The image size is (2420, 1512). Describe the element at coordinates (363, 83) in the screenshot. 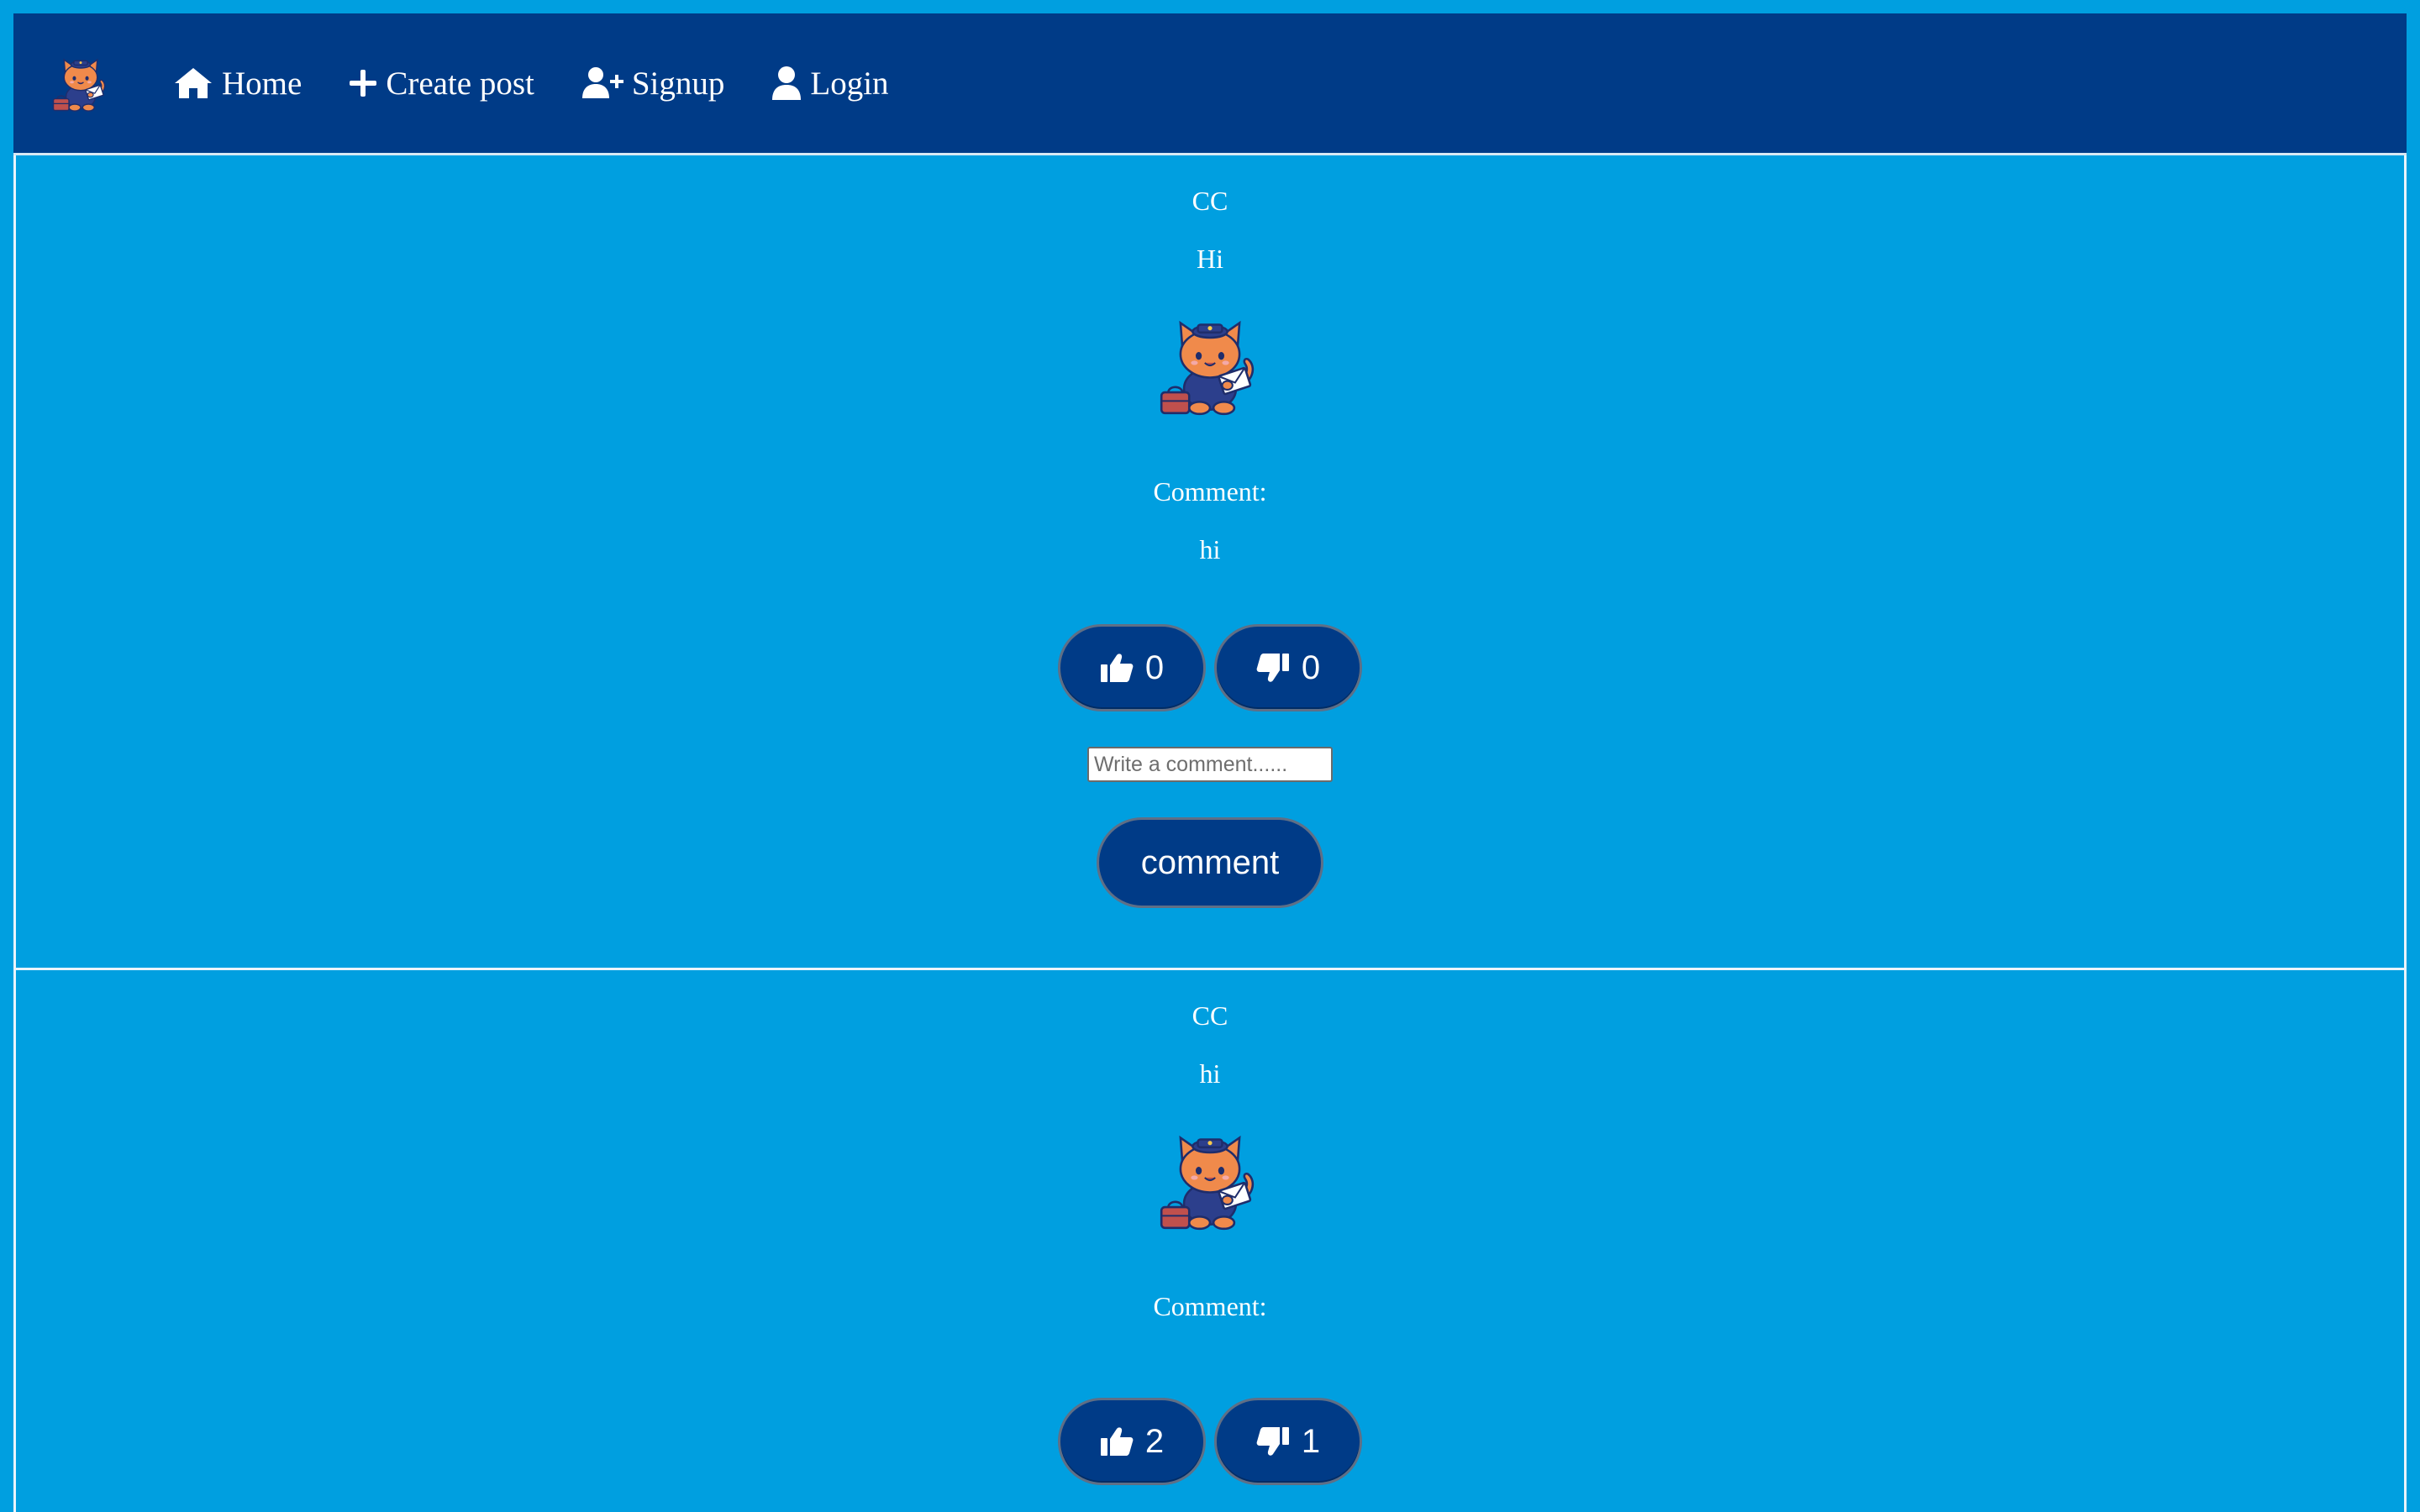

I see `plus-icon` at that location.